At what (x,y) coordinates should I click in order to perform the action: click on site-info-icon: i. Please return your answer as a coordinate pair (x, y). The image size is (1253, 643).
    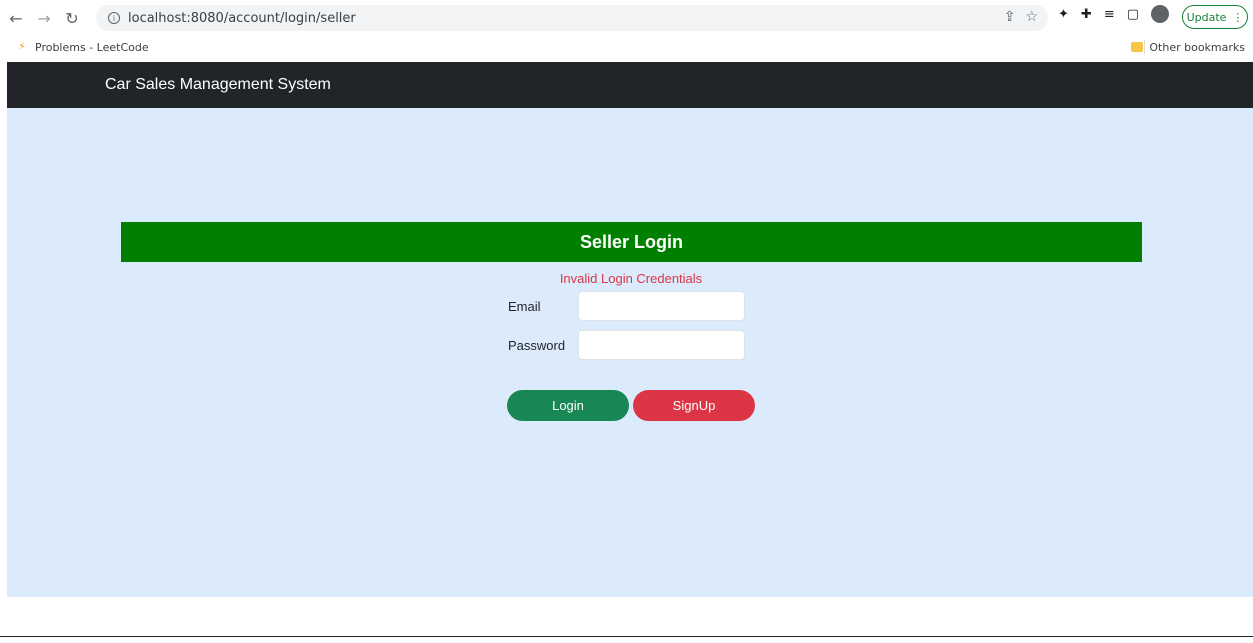
    Looking at the image, I should click on (114, 18).